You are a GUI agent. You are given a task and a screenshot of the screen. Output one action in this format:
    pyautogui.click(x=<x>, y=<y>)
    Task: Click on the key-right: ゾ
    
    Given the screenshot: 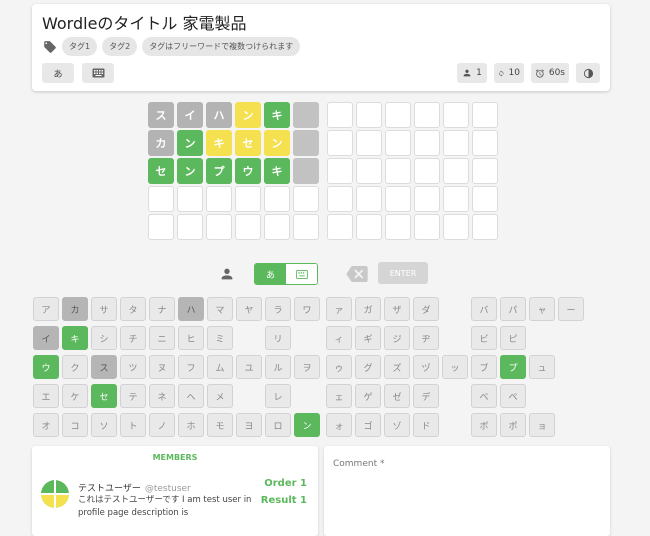 What is the action you would take?
    pyautogui.click(x=397, y=425)
    